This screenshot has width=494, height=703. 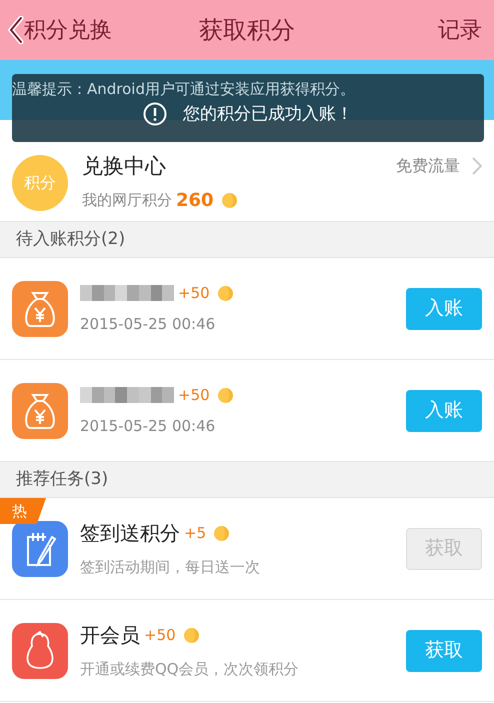 I want to click on notepad-pencil-icon, so click(x=40, y=548).